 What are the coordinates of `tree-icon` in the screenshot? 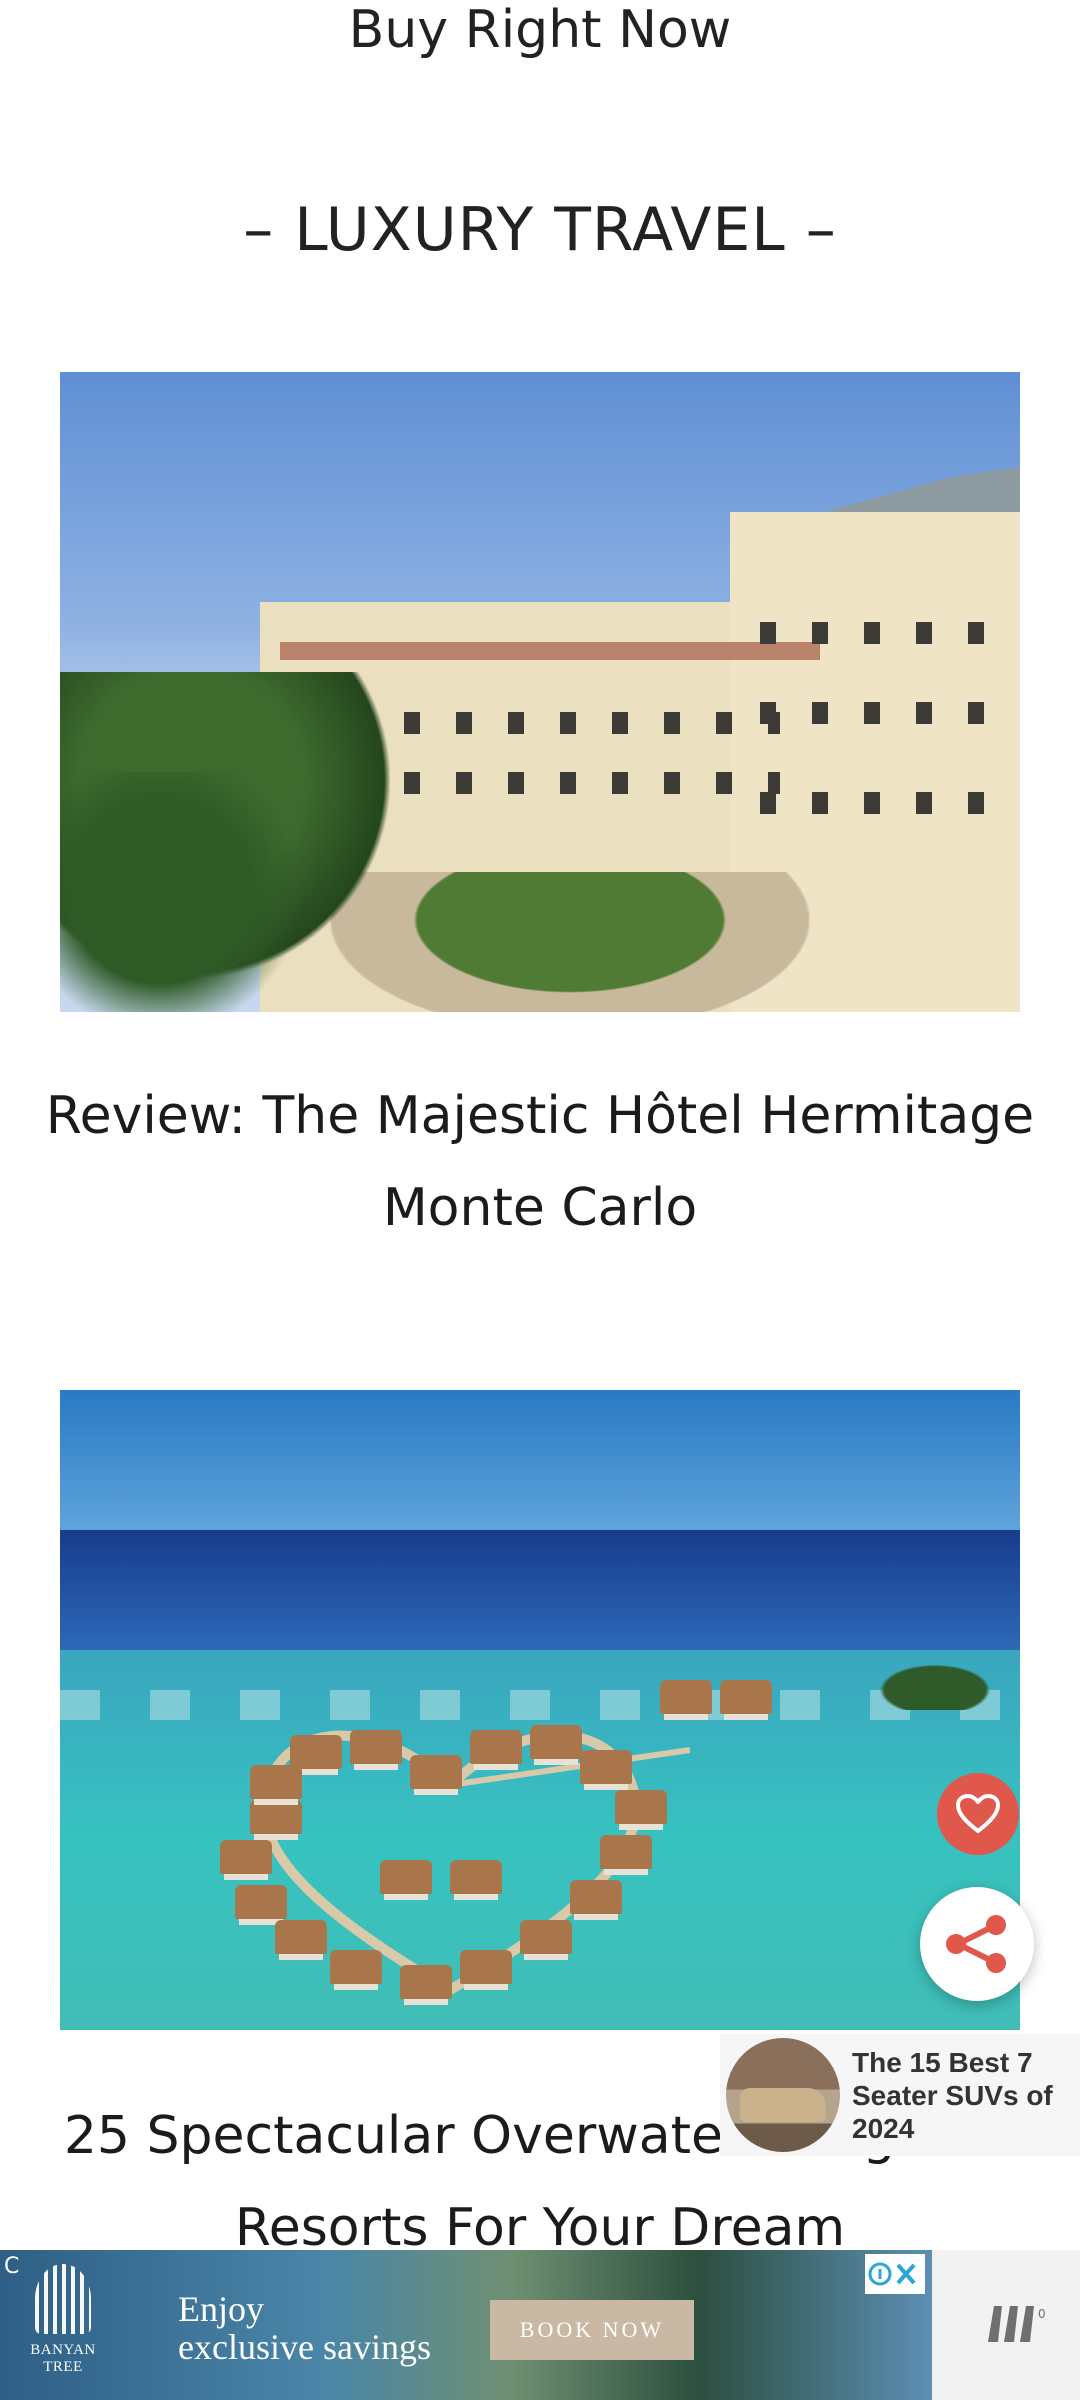 It's located at (63, 2299).